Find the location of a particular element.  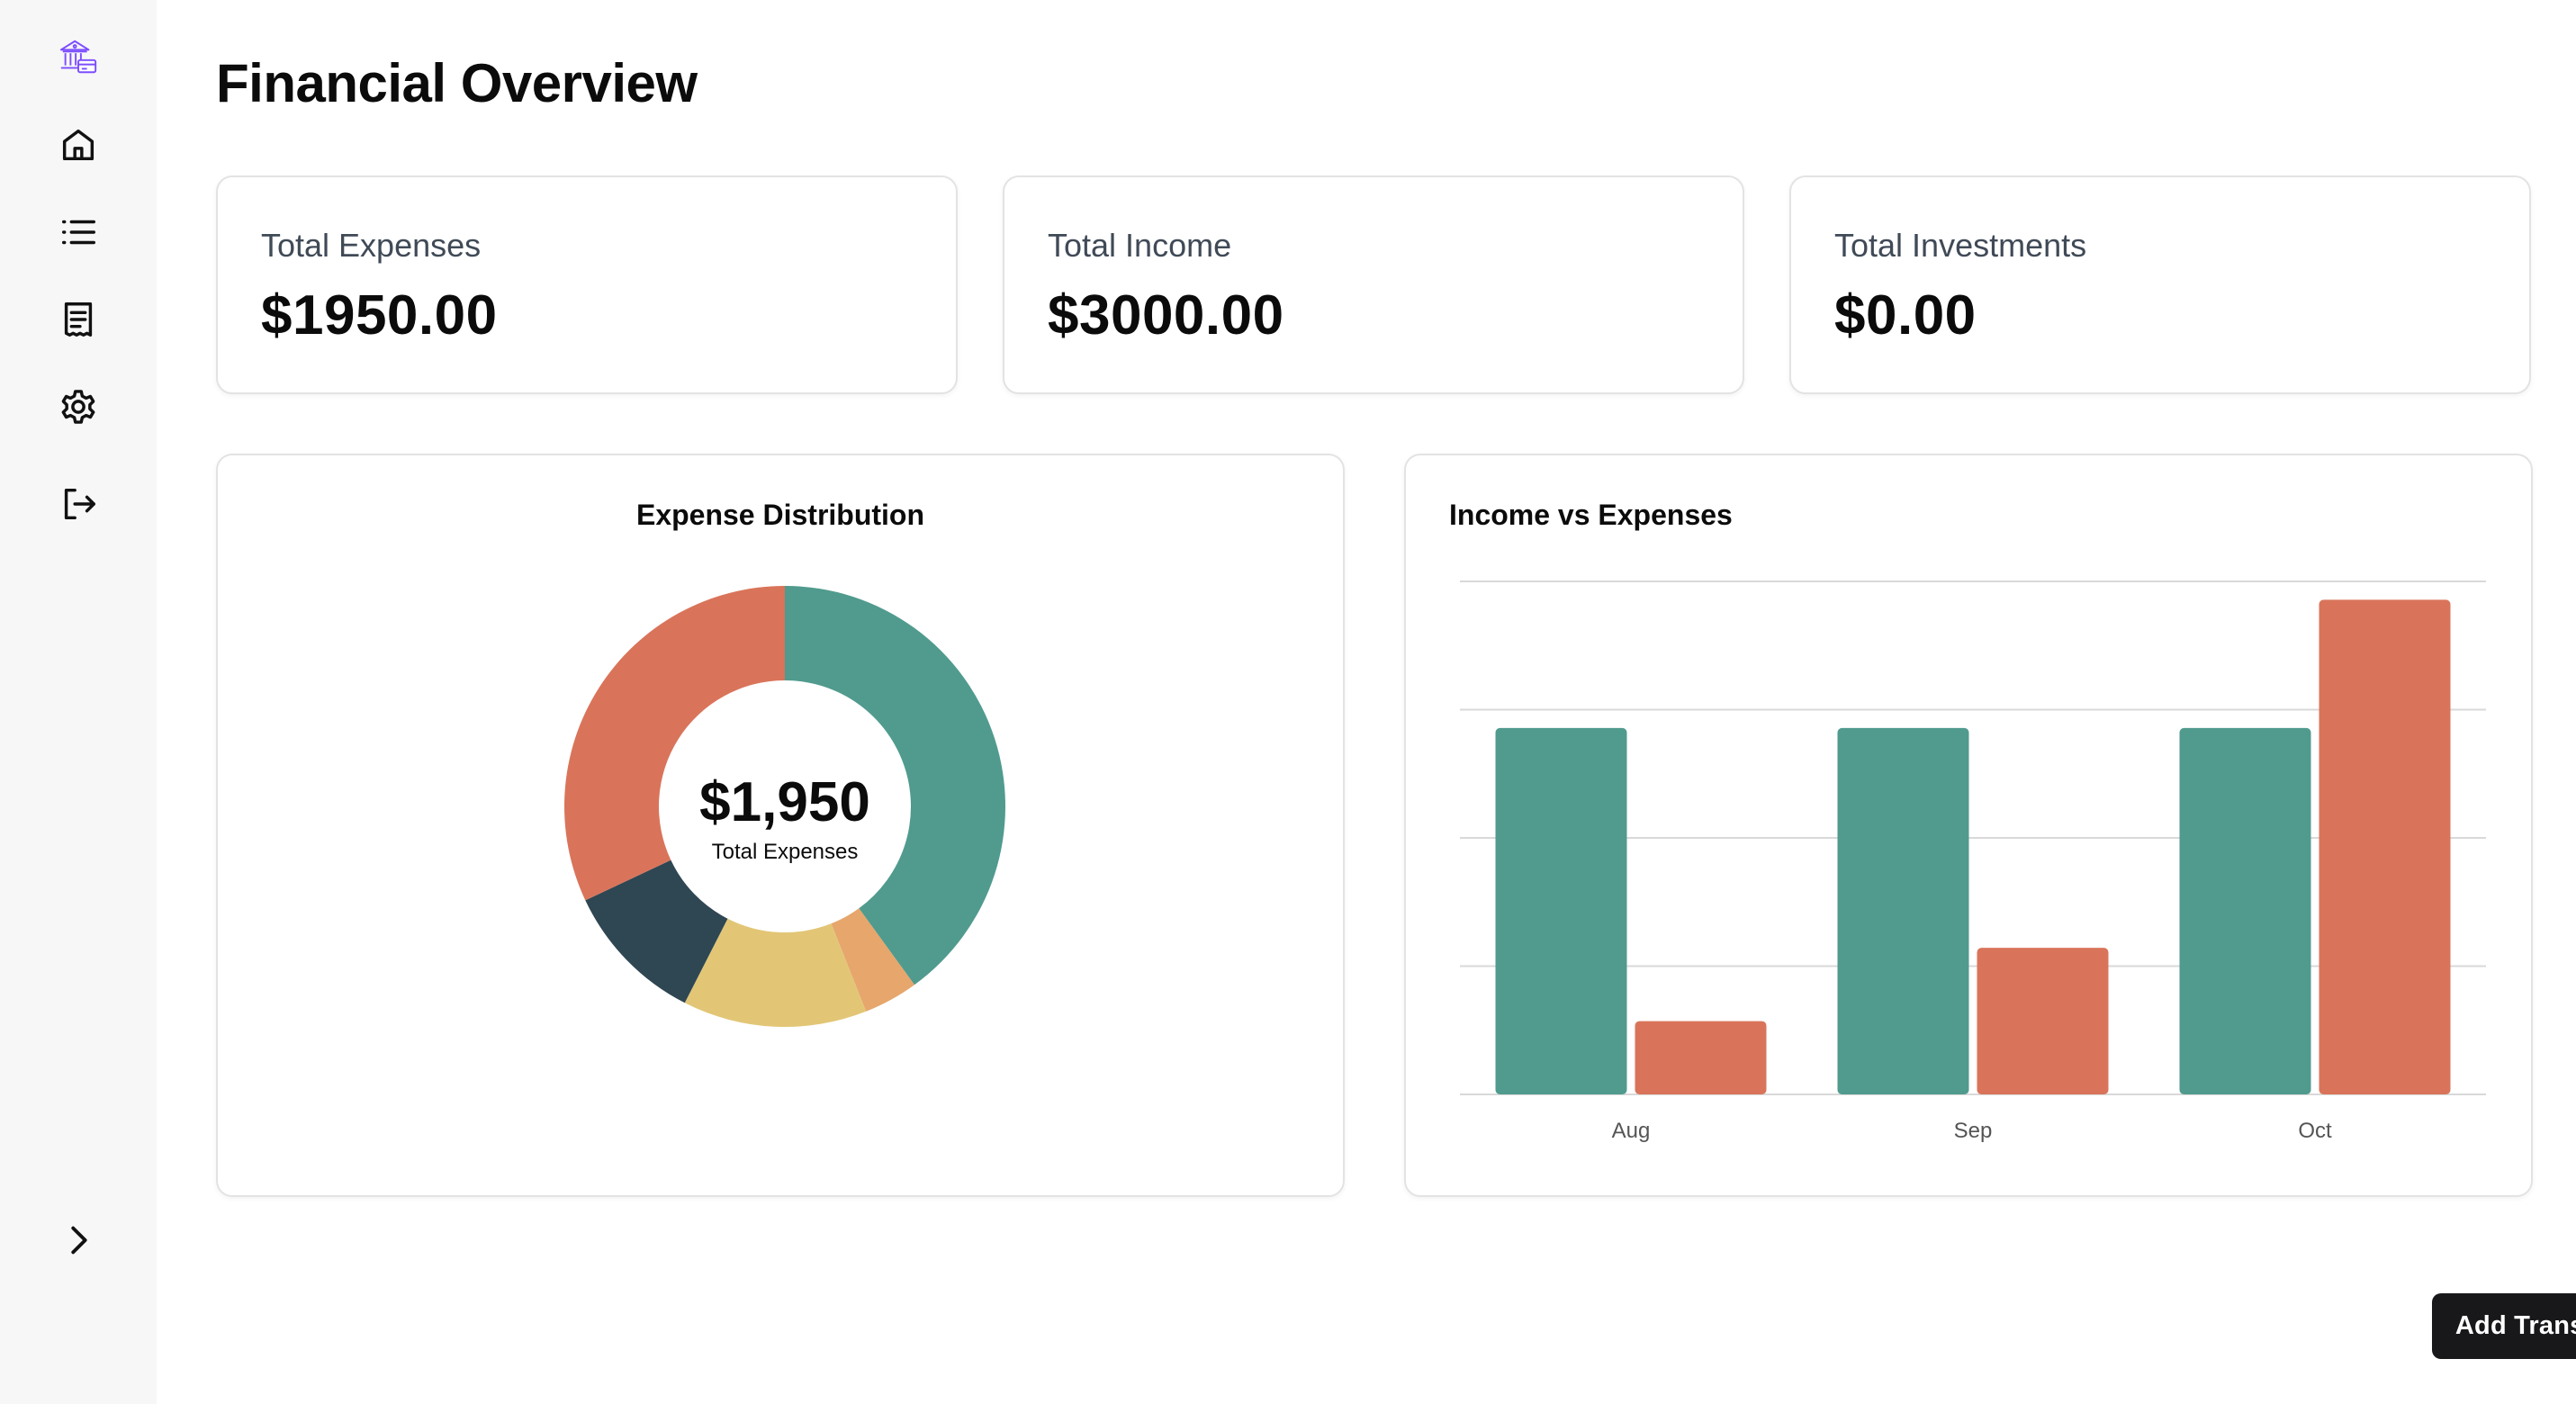

home-icon is located at coordinates (78, 145).